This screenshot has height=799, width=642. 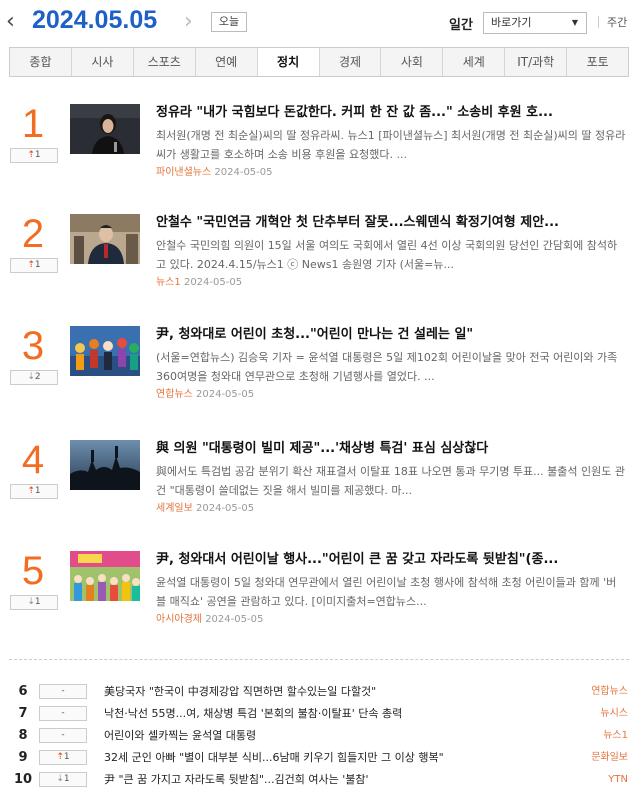 I want to click on news-source: 문화일보, so click(x=609, y=757).